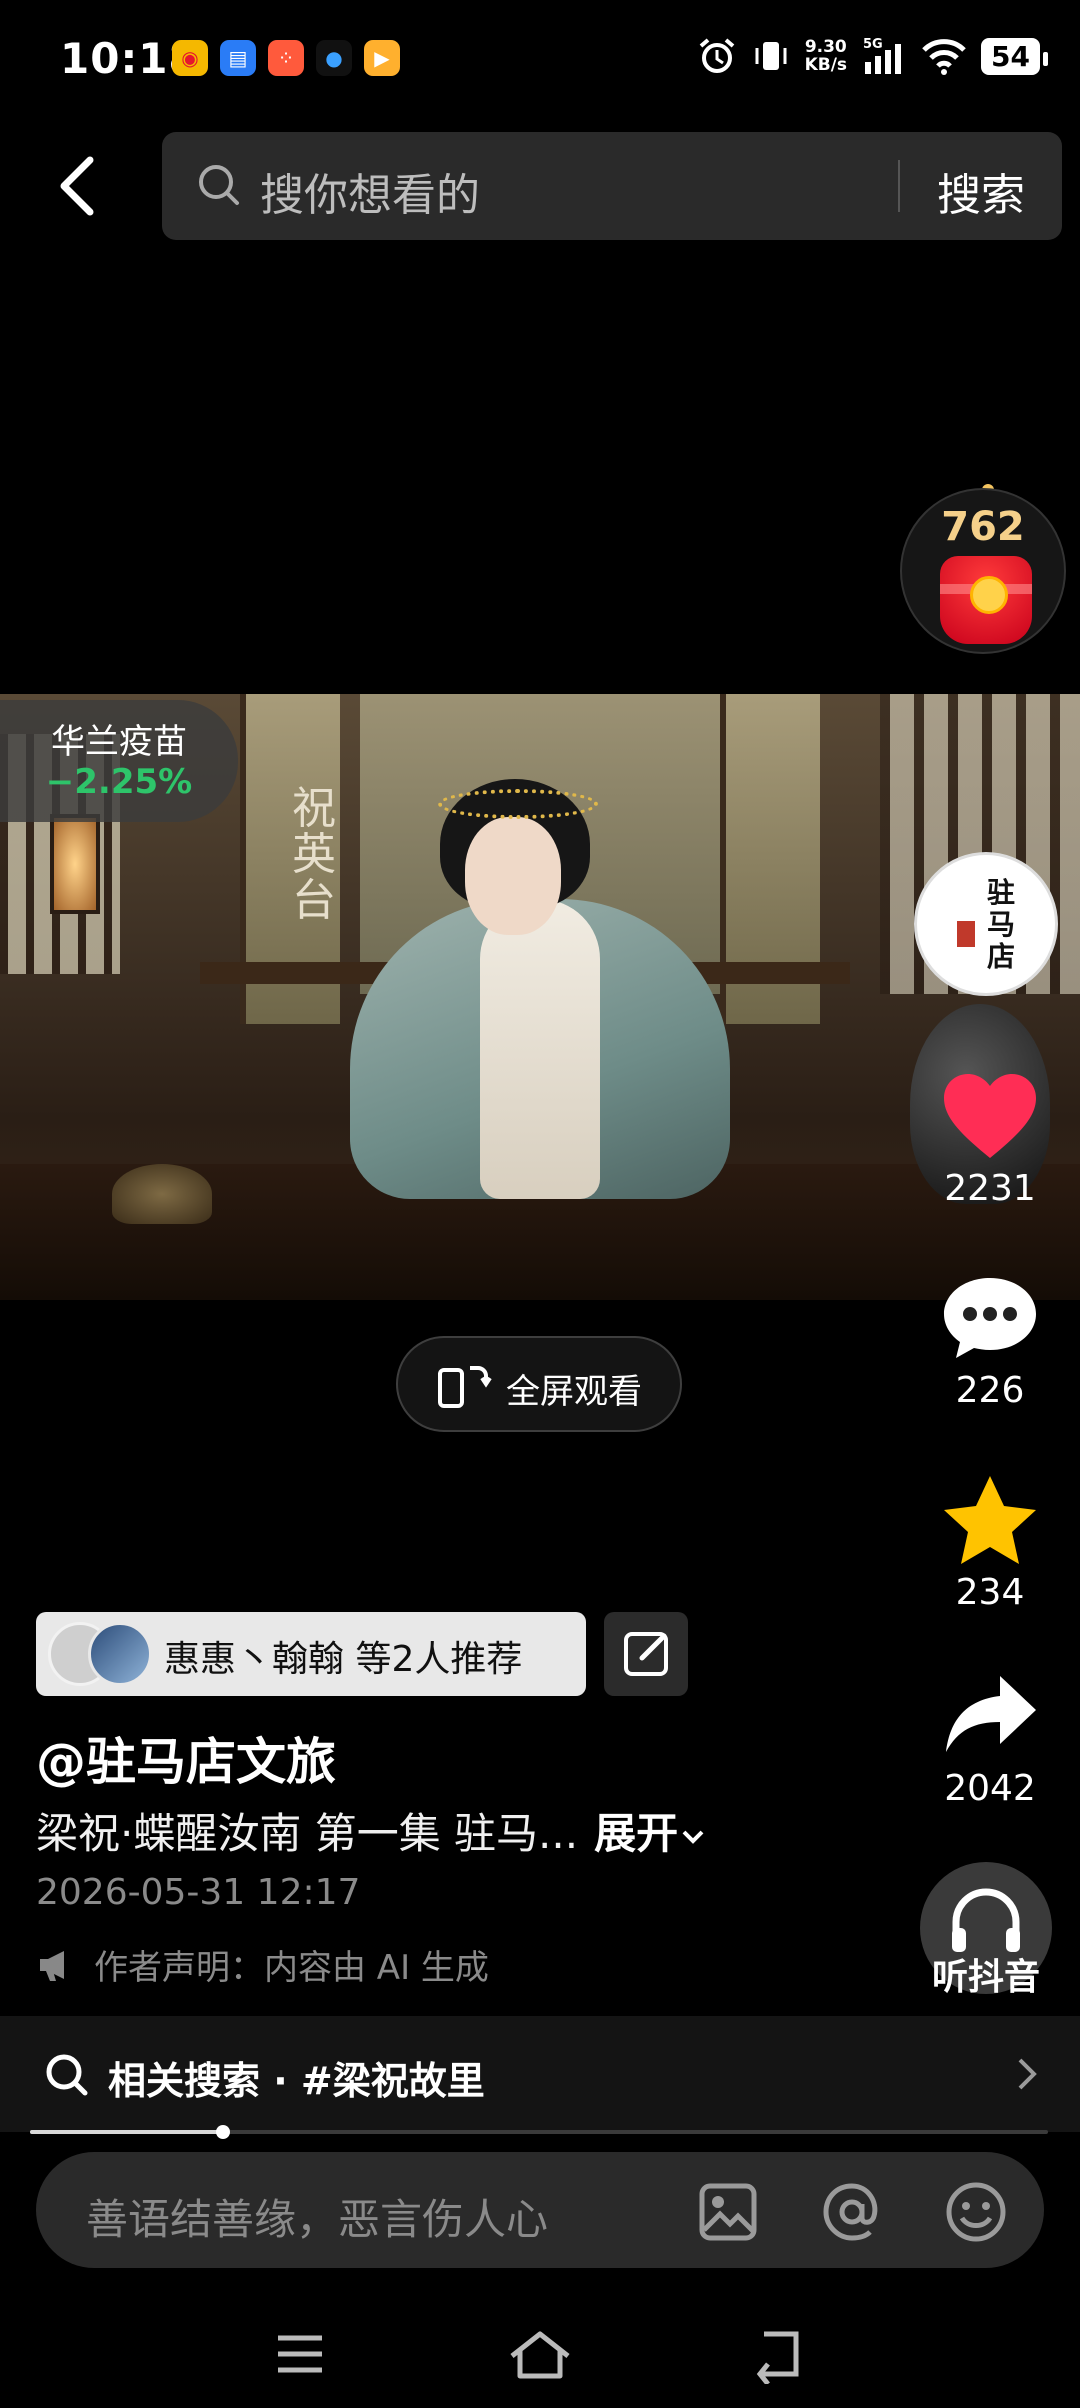  I want to click on vibrate-icon, so click(771, 56).